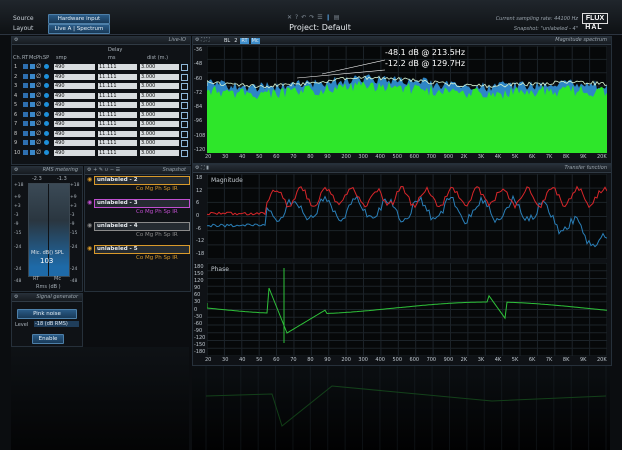 The image size is (622, 450). I want to click on snapshot-item: ◉ unlabeled - 2 Co Mg Ph Sp IR, so click(138, 185).